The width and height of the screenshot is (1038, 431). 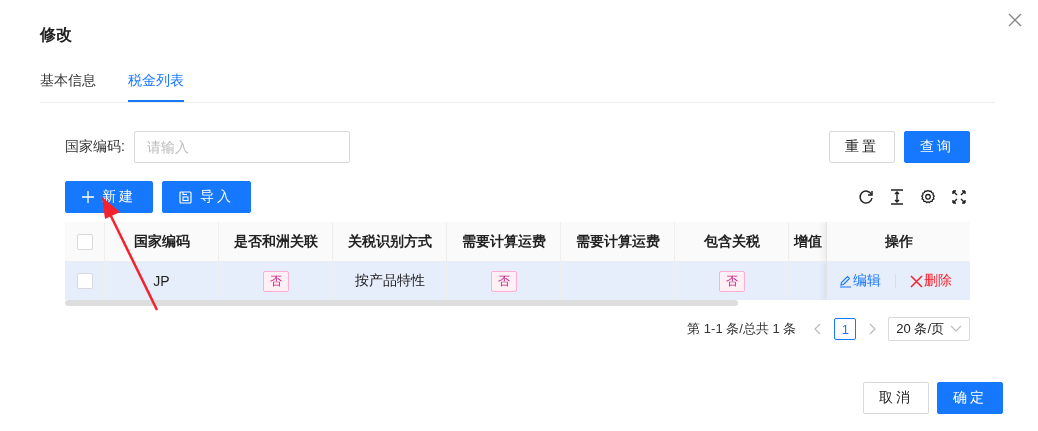 What do you see at coordinates (956, 329) in the screenshot?
I see `chevron-down-icon` at bounding box center [956, 329].